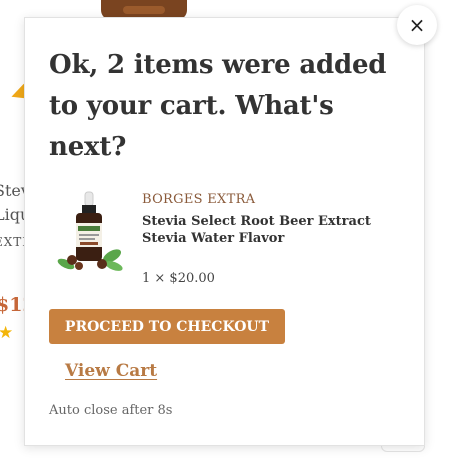 The image size is (449, 458). Describe the element at coordinates (178, 278) in the screenshot. I see `quantity-price: 1 × $20.00` at that location.